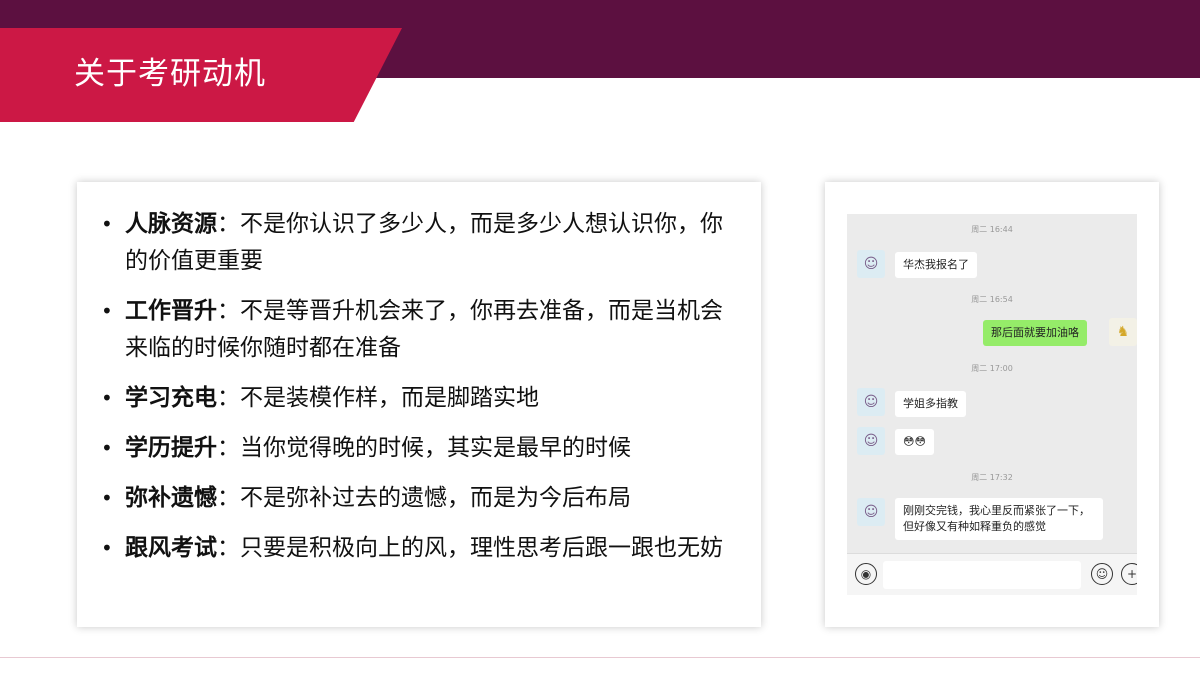 This screenshot has height=691, width=1200. I want to click on chat-input-field, so click(982, 575).